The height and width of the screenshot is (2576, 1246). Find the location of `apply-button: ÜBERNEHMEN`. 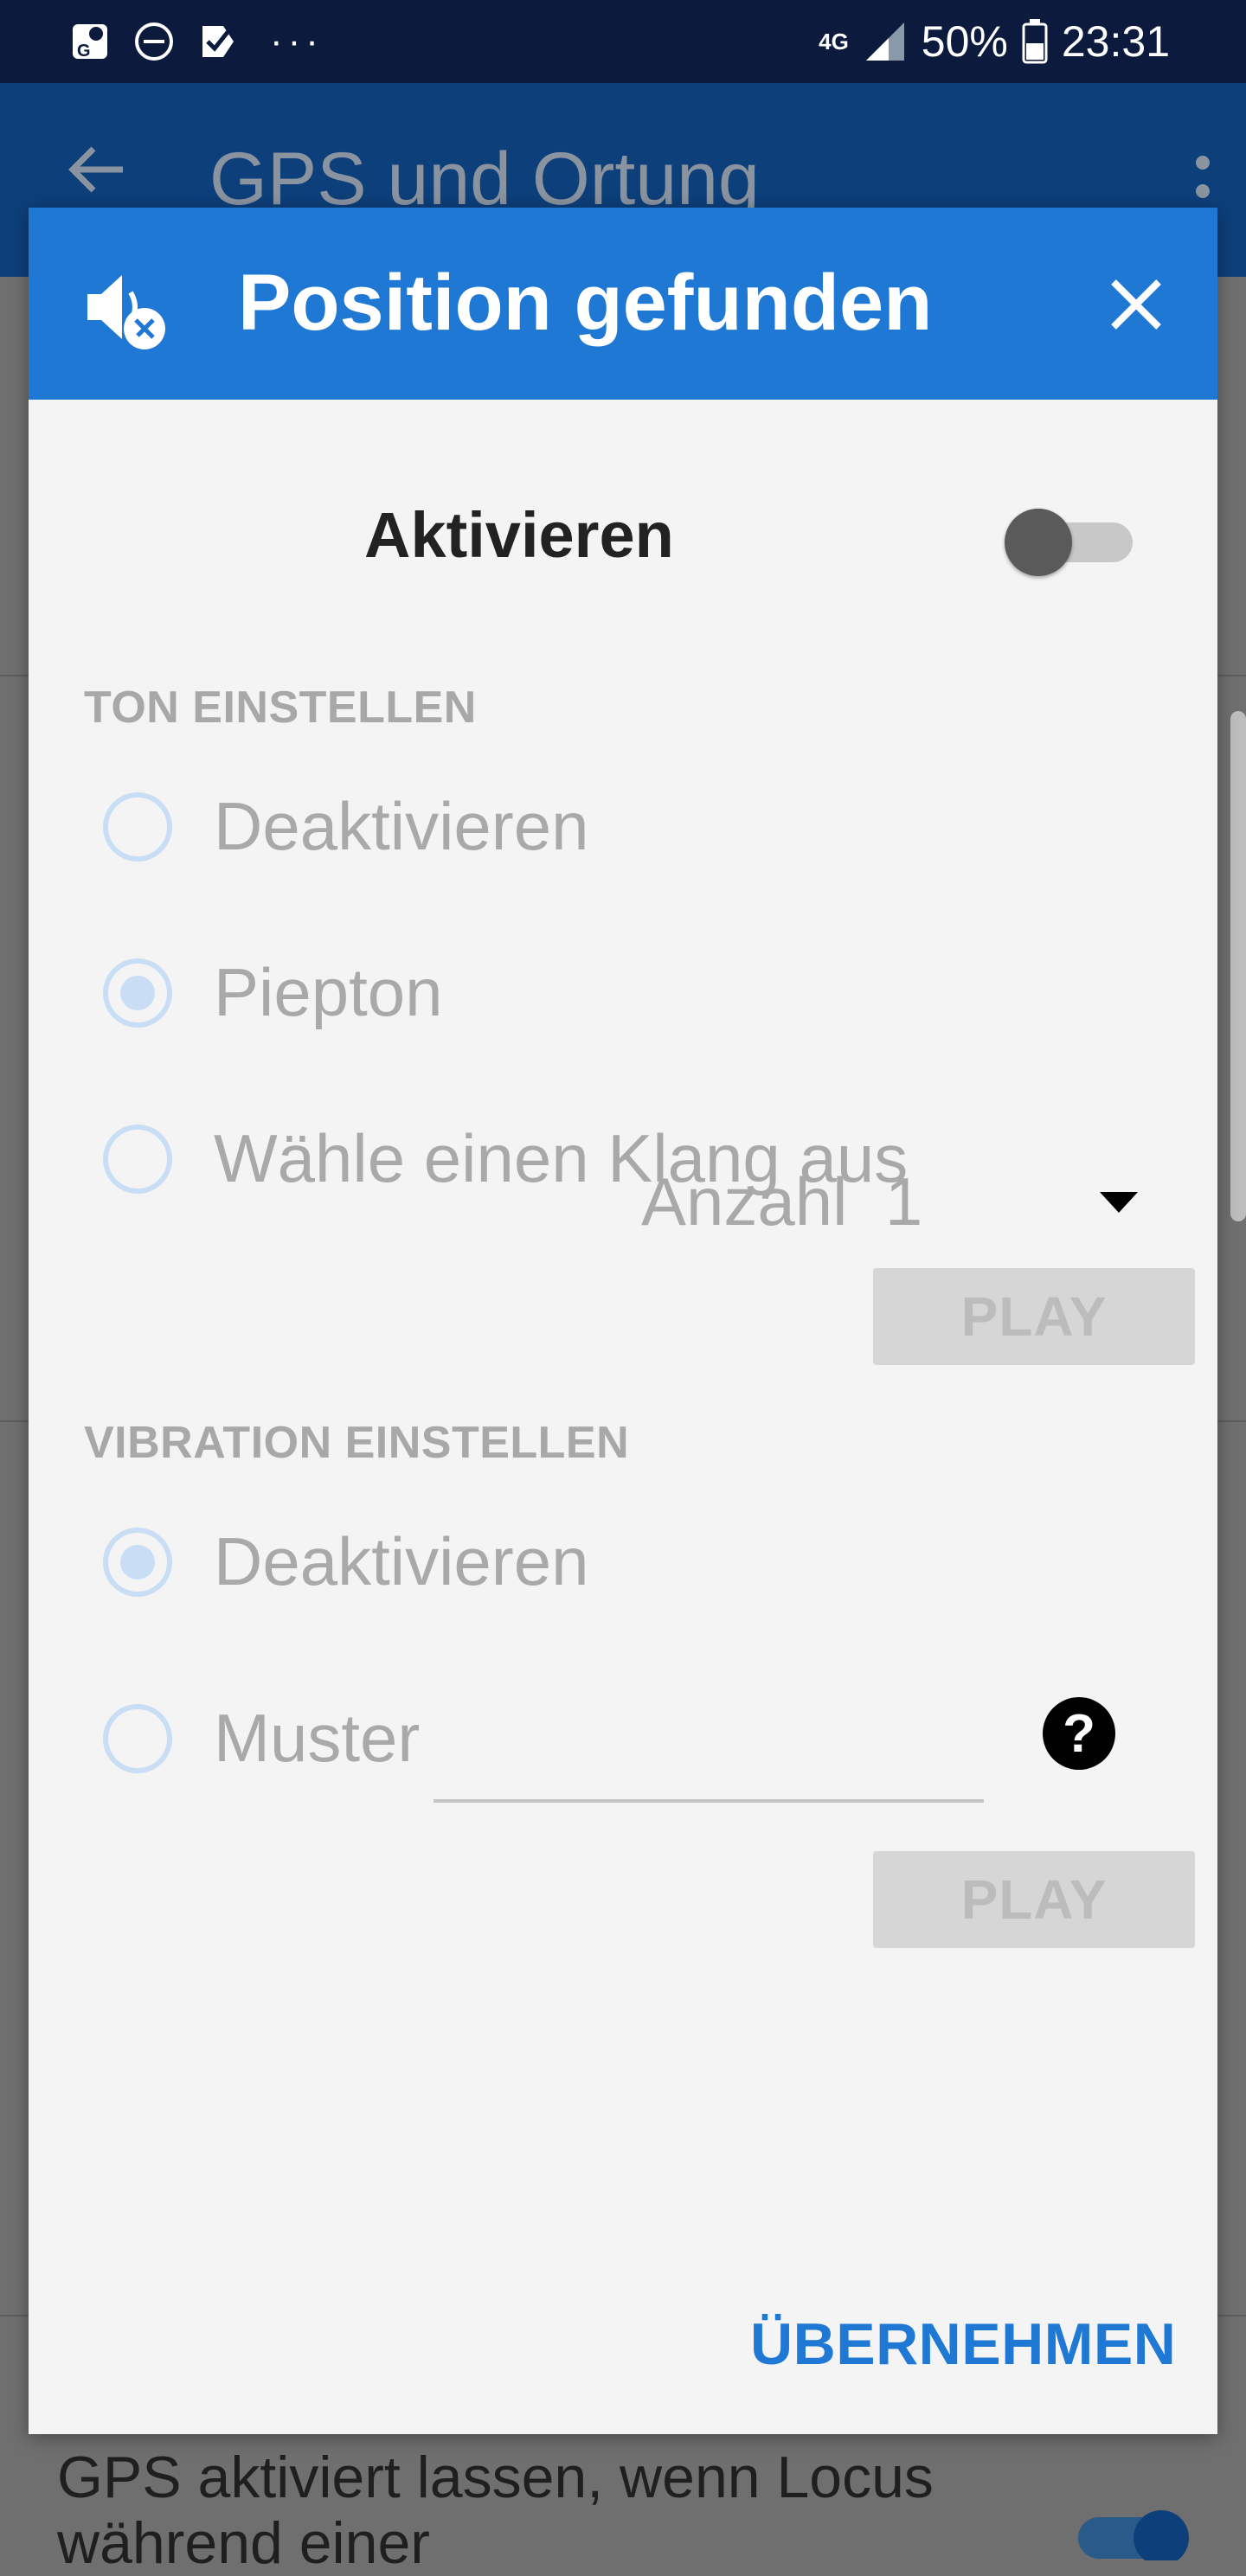

apply-button: ÜBERNEHMEN is located at coordinates (963, 2344).